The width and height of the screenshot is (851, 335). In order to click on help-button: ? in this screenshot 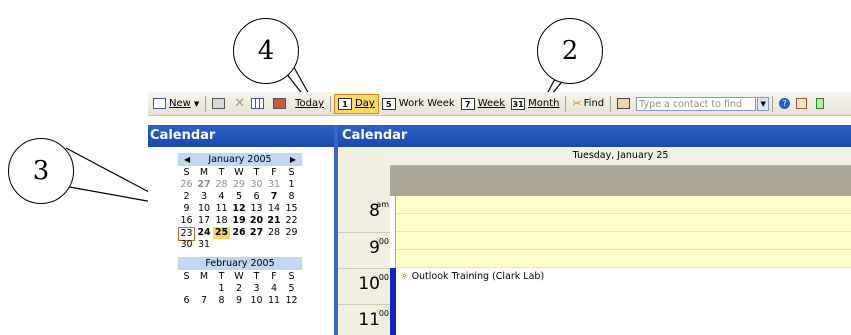, I will do `click(784, 104)`.